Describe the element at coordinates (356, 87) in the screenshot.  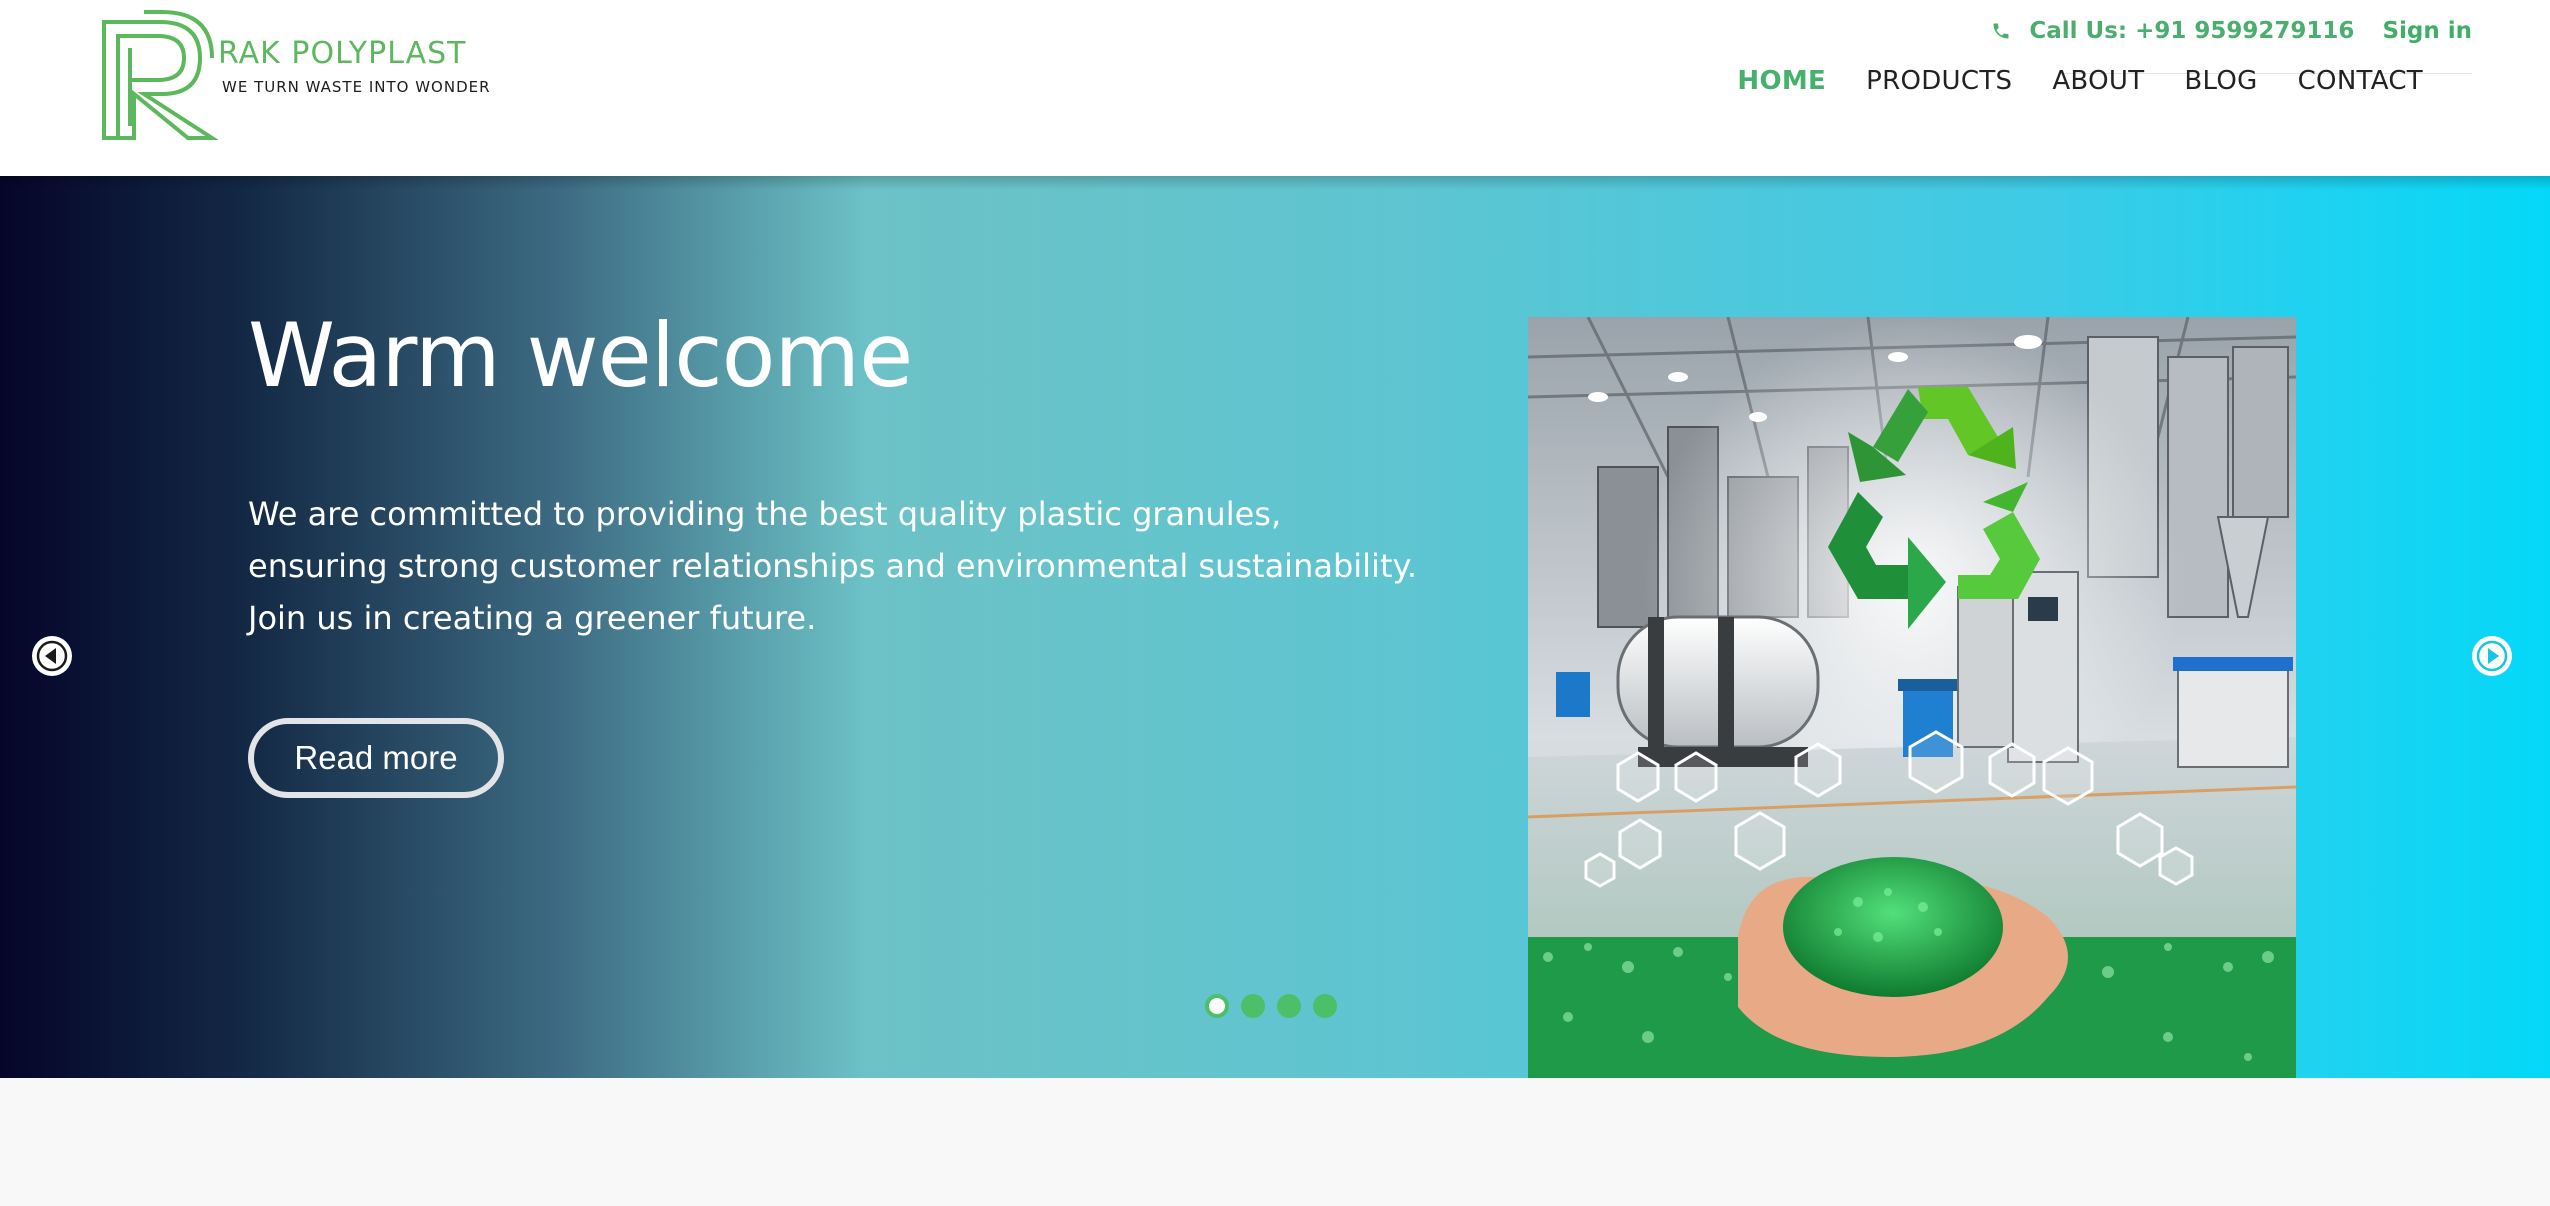
I see `brand-tagline: WE TURN WASTE INTO WONDER` at that location.